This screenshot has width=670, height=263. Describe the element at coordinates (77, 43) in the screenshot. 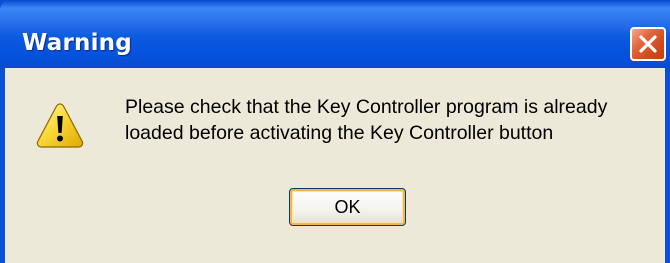

I see `dialog-title: Warning` at that location.